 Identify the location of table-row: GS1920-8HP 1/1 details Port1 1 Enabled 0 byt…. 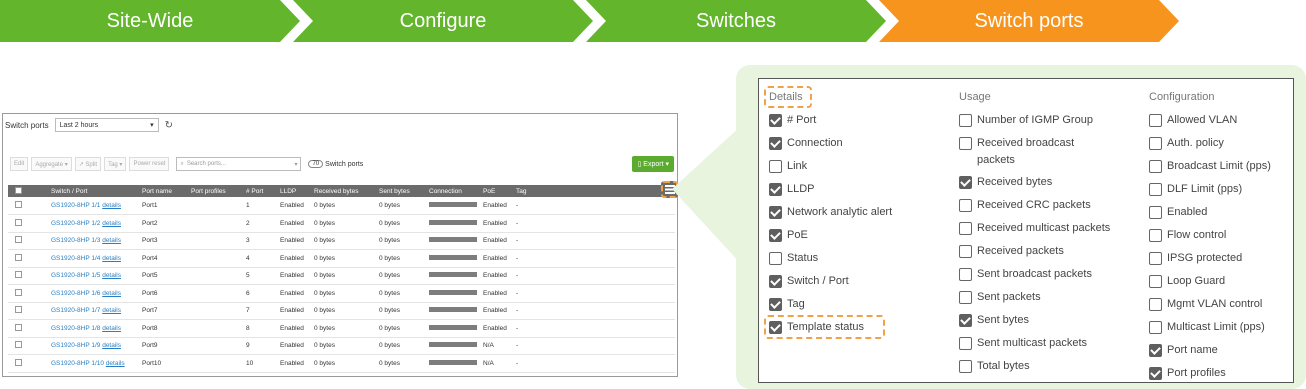
(341, 206).